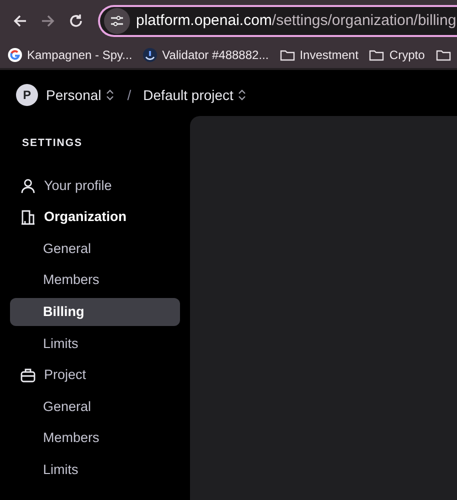 The height and width of the screenshot is (500, 457). What do you see at coordinates (95, 375) in the screenshot?
I see `sidebar-item: Project` at bounding box center [95, 375].